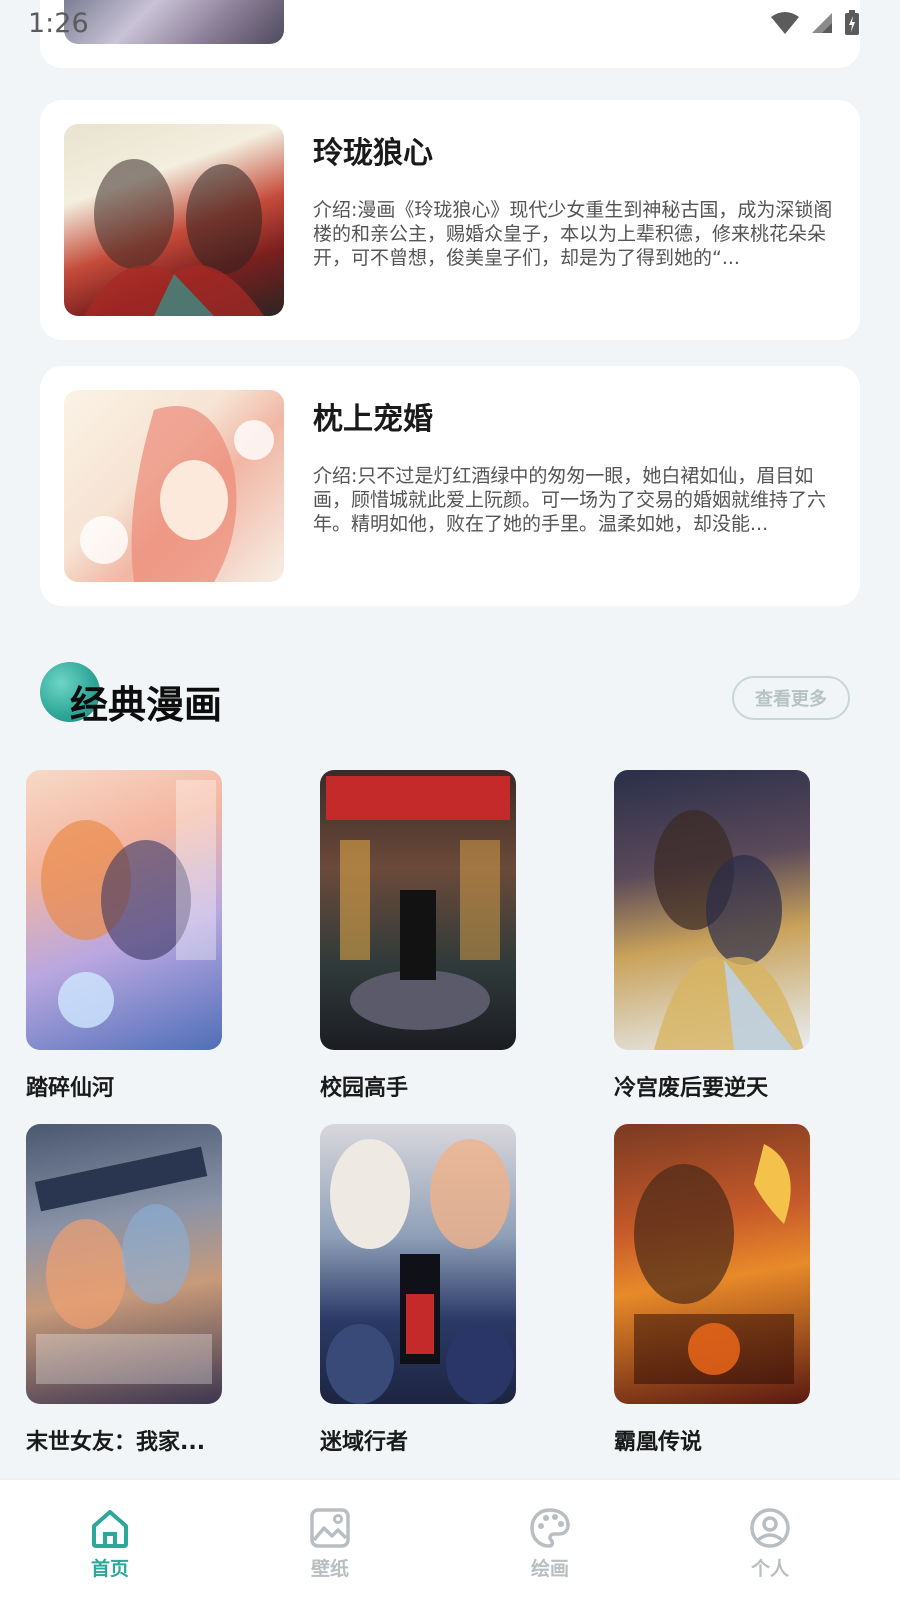  What do you see at coordinates (58, 23) in the screenshot?
I see `status-time: 1:26` at bounding box center [58, 23].